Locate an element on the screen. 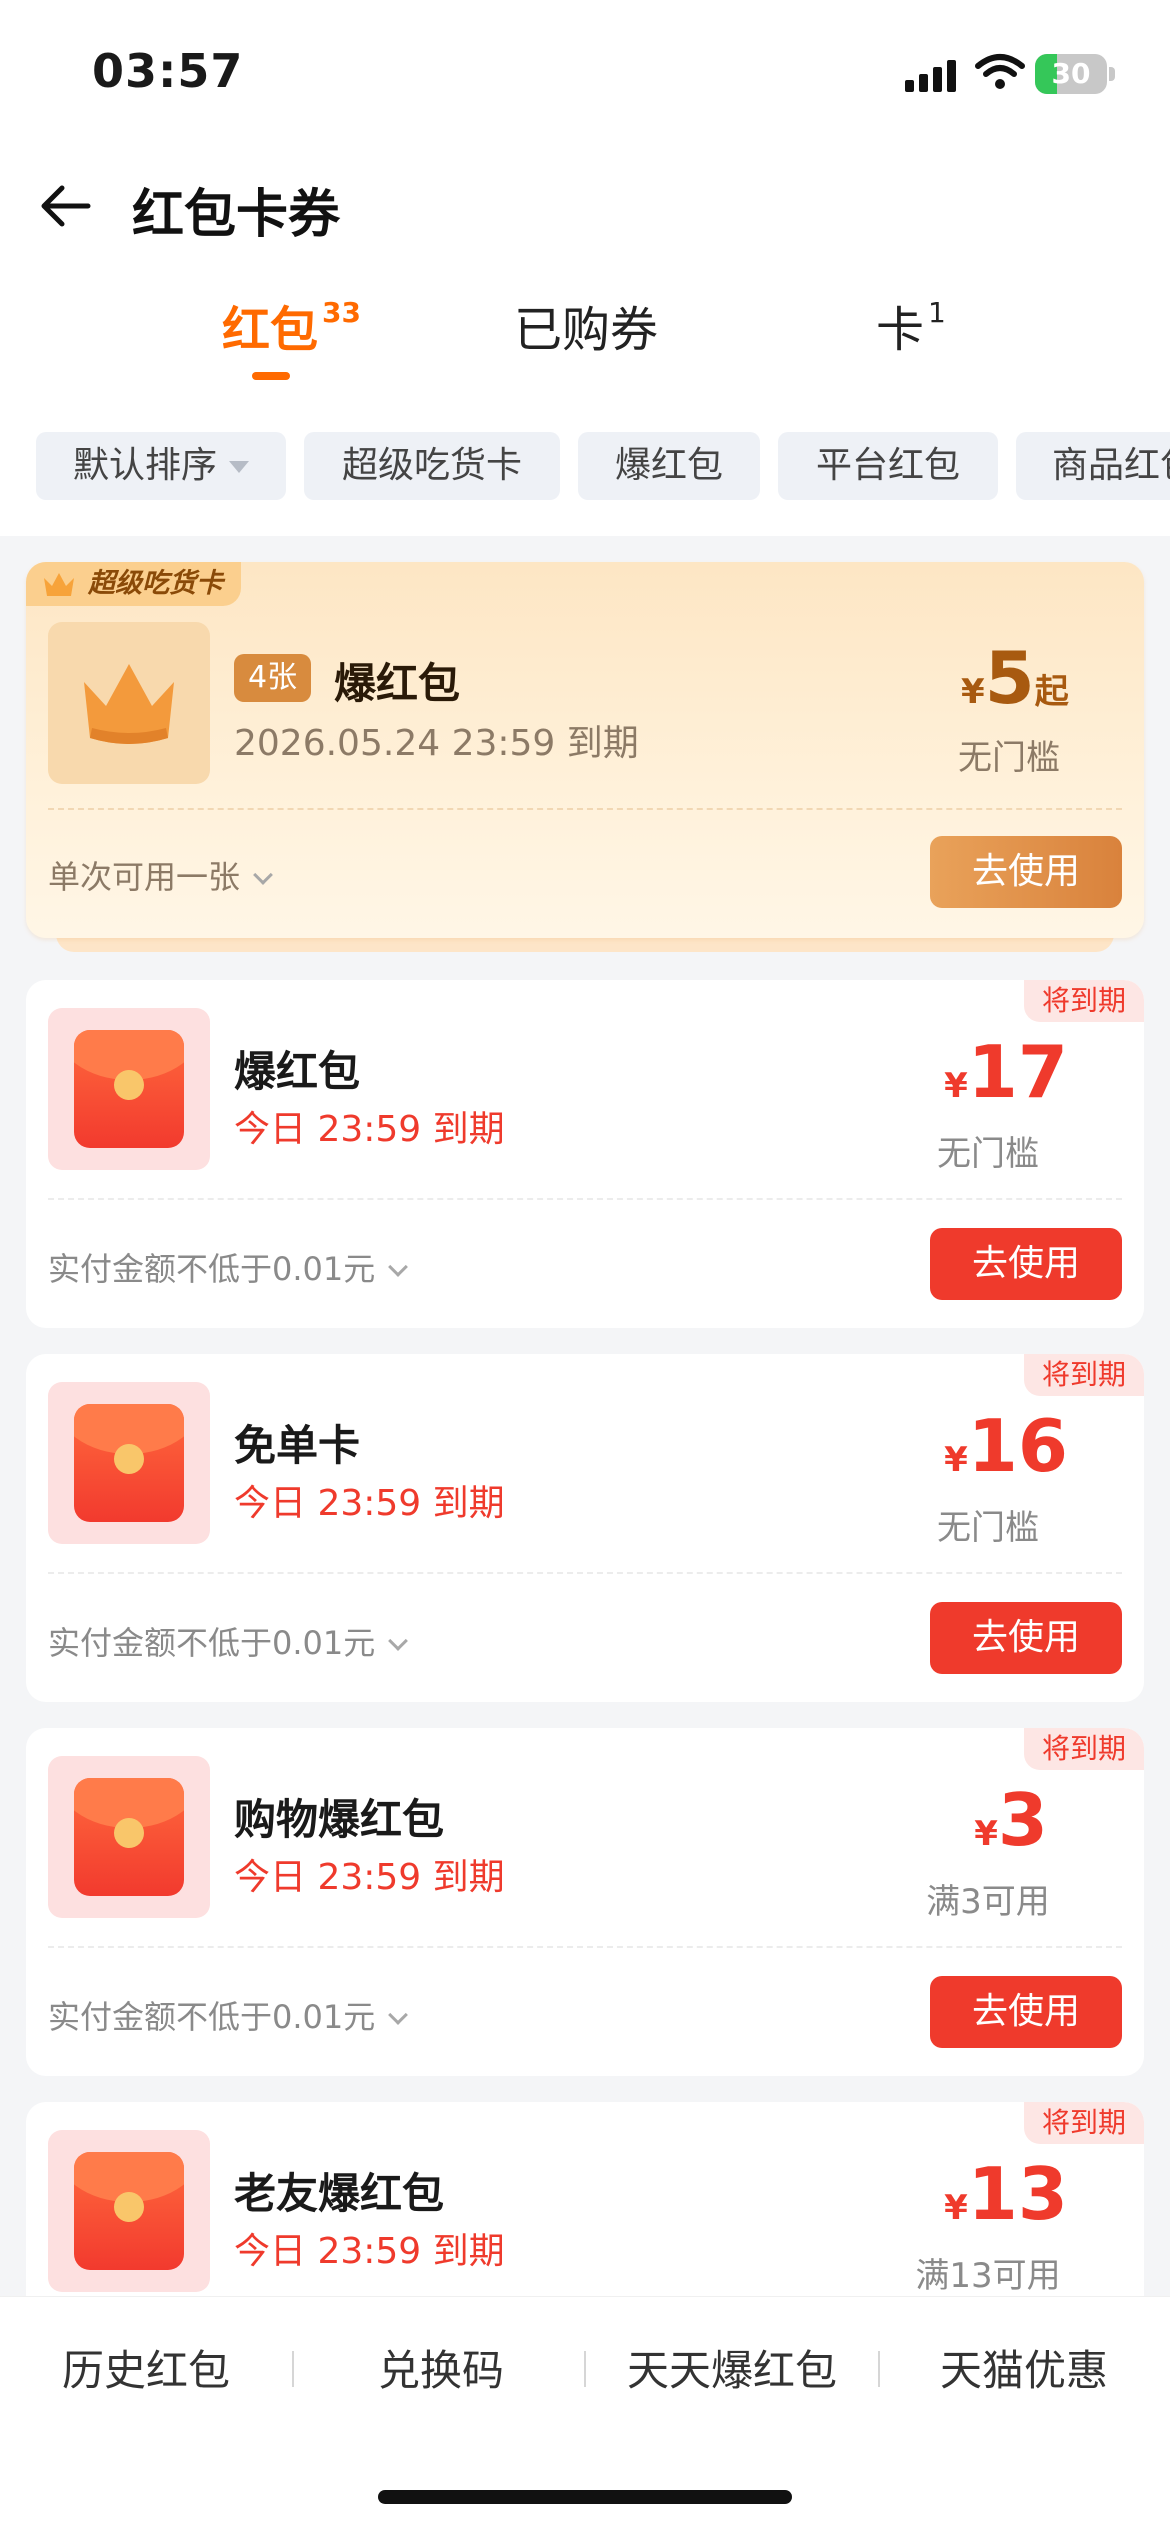 Image resolution: width=1170 pixels, height=2532 pixels. page-title: 红包卡券 is located at coordinates (236, 215).